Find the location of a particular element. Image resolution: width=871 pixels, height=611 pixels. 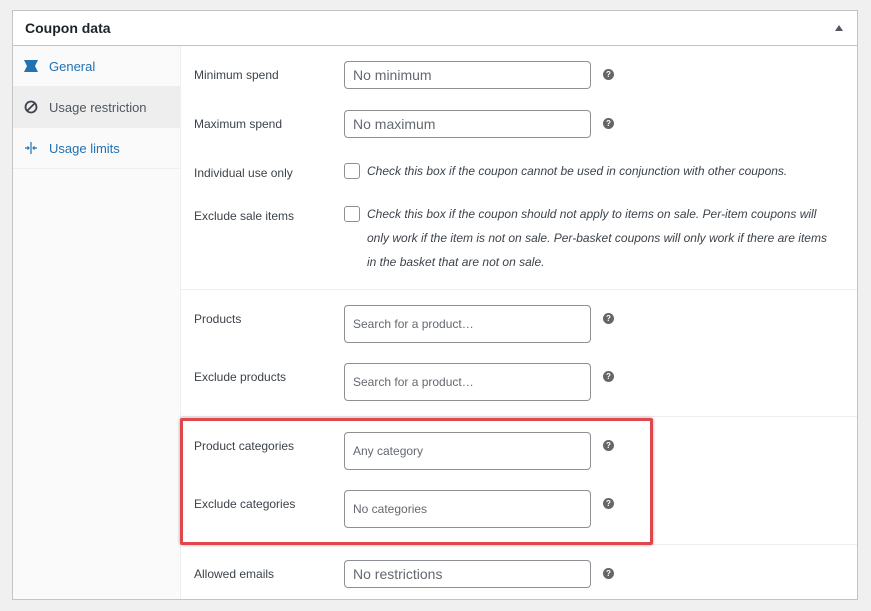

individual-use-checkbox is located at coordinates (352, 171).